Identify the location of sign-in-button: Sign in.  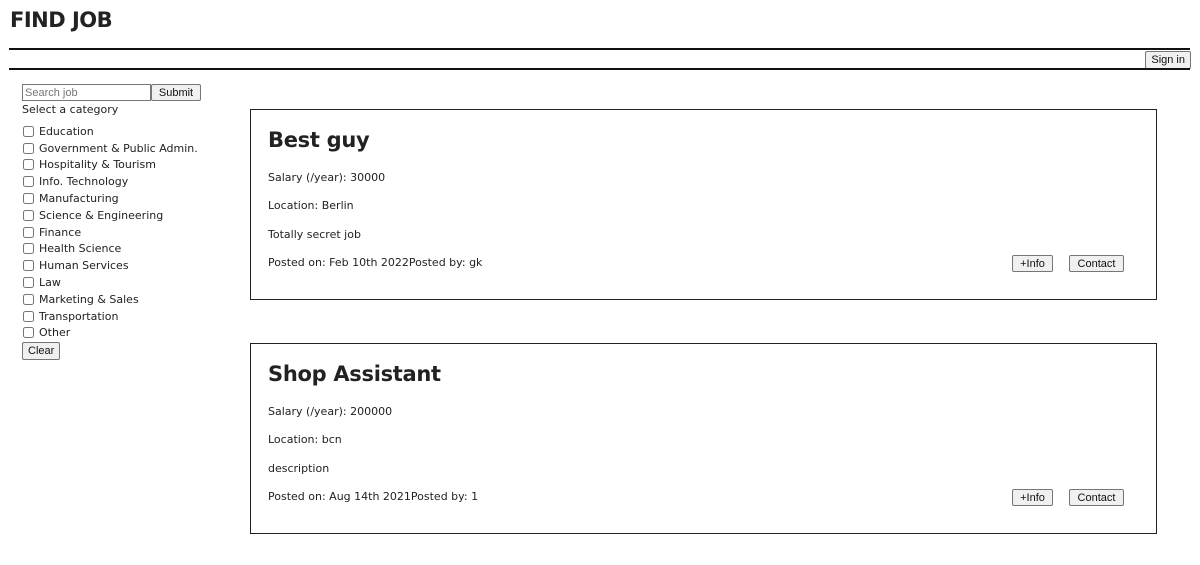
(1168, 60).